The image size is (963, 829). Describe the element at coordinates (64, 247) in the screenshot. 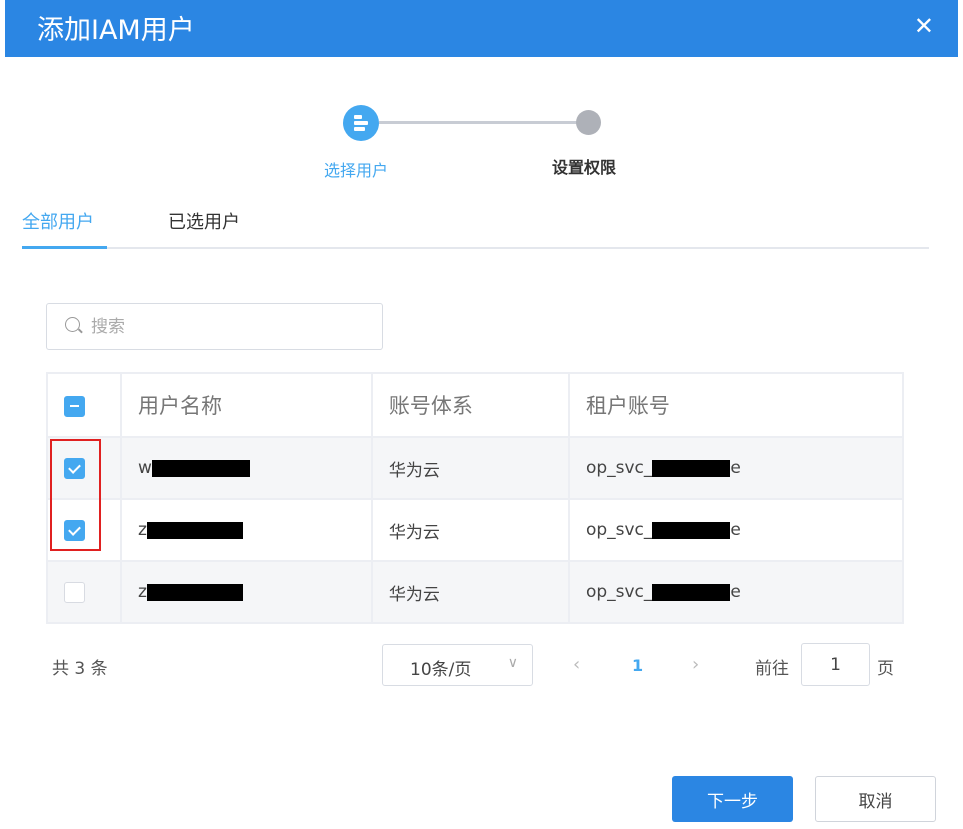

I see `tab-active-indicator` at that location.